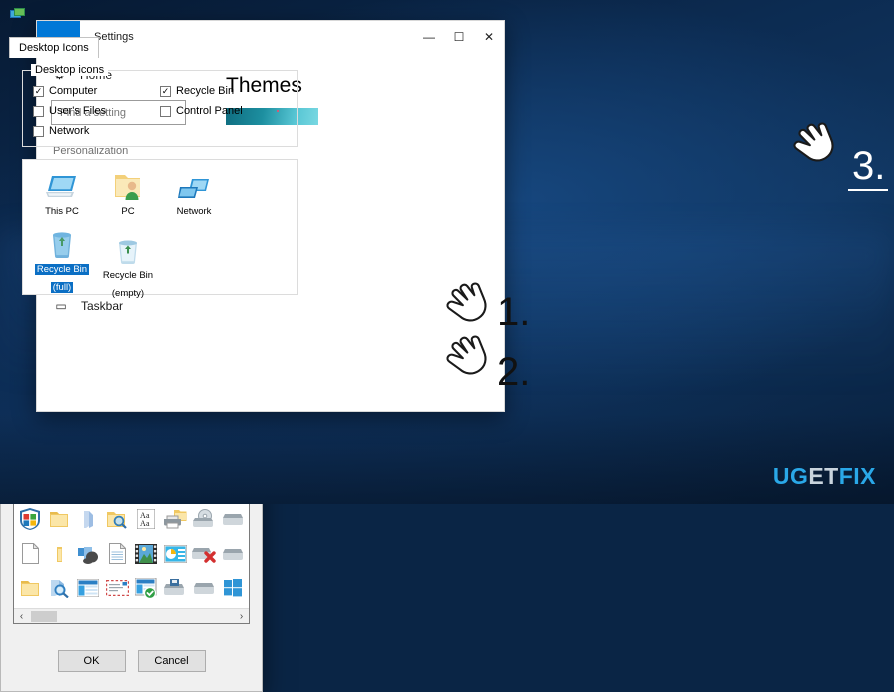  I want to click on checkbox-users-files-label: User's Files, so click(78, 111).